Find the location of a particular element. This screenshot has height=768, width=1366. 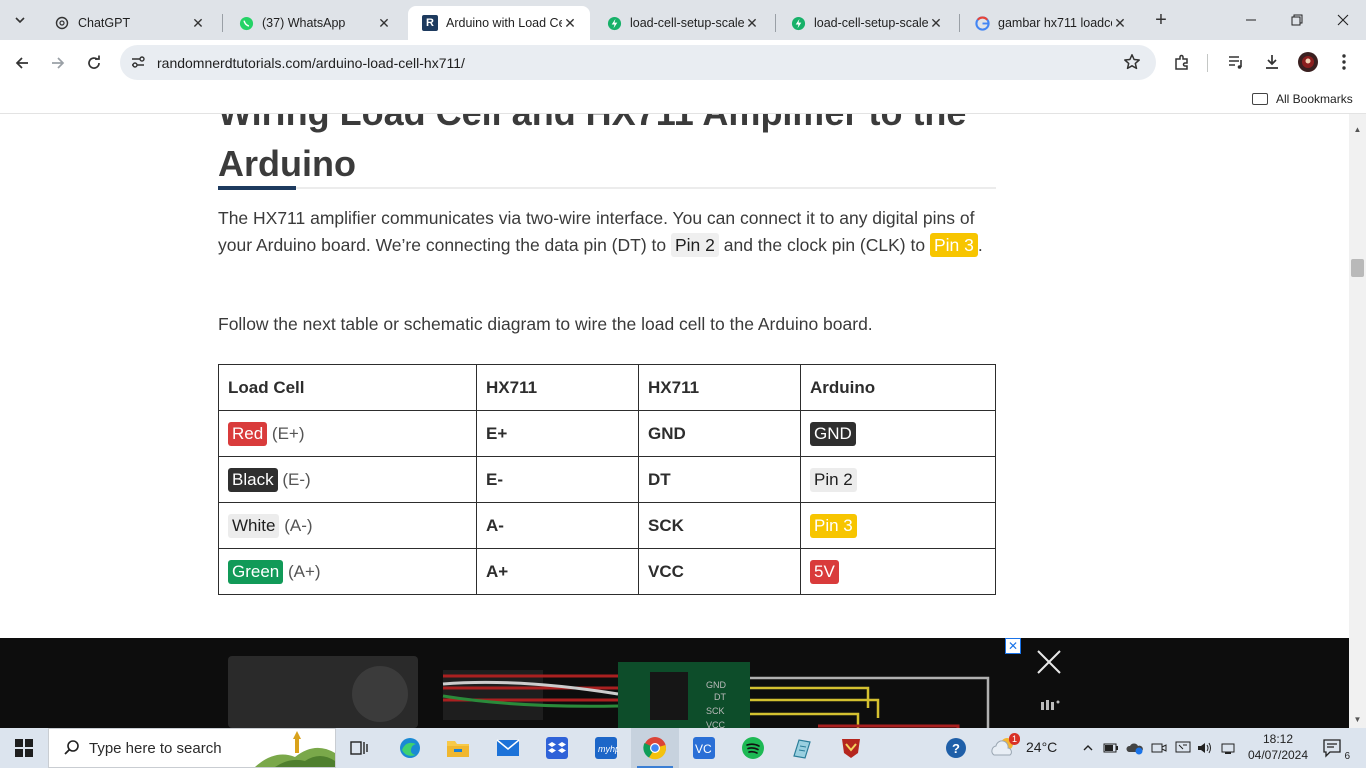

taskbar-chrome is located at coordinates (655, 748).